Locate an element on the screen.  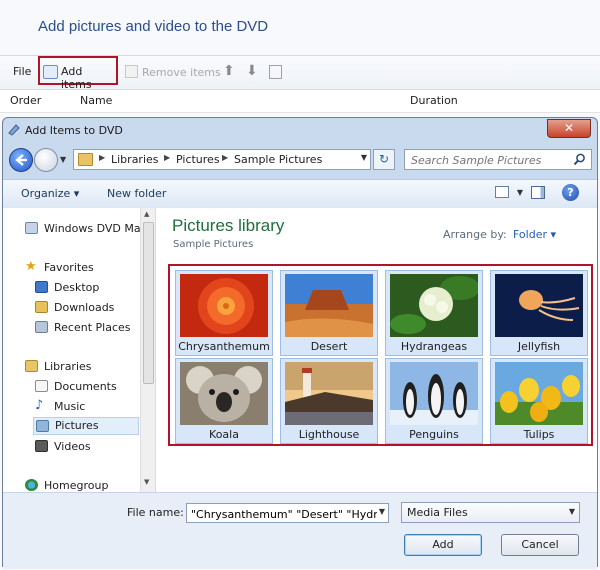
file-name: Jellyfish is located at coordinates (539, 346).